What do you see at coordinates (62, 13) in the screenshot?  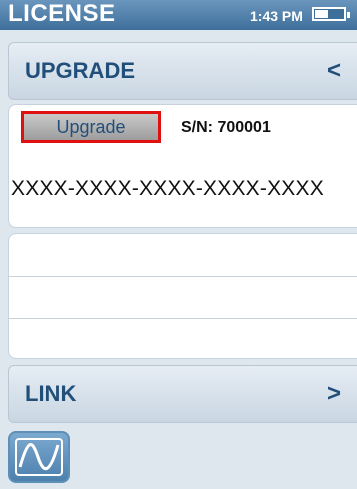 I see `screen-title: LICENSE` at bounding box center [62, 13].